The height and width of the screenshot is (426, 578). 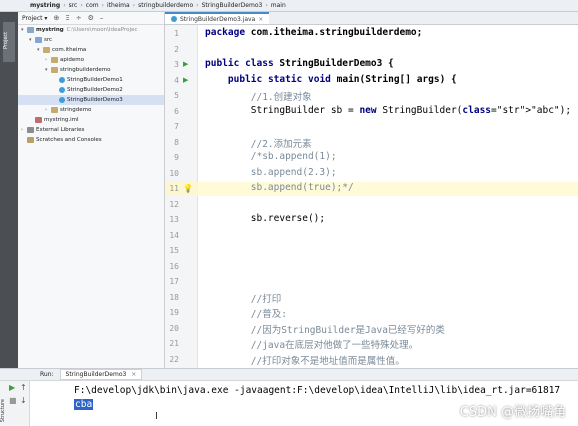 I want to click on tree-item-path: C:\Users\moon\IdeaProjec, so click(x=102, y=30).